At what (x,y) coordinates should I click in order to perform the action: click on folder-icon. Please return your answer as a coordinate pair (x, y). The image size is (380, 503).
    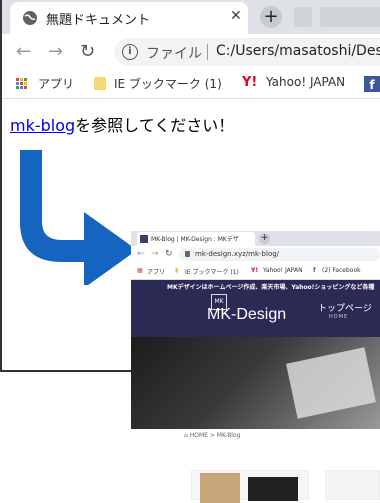
    Looking at the image, I should click on (100, 83).